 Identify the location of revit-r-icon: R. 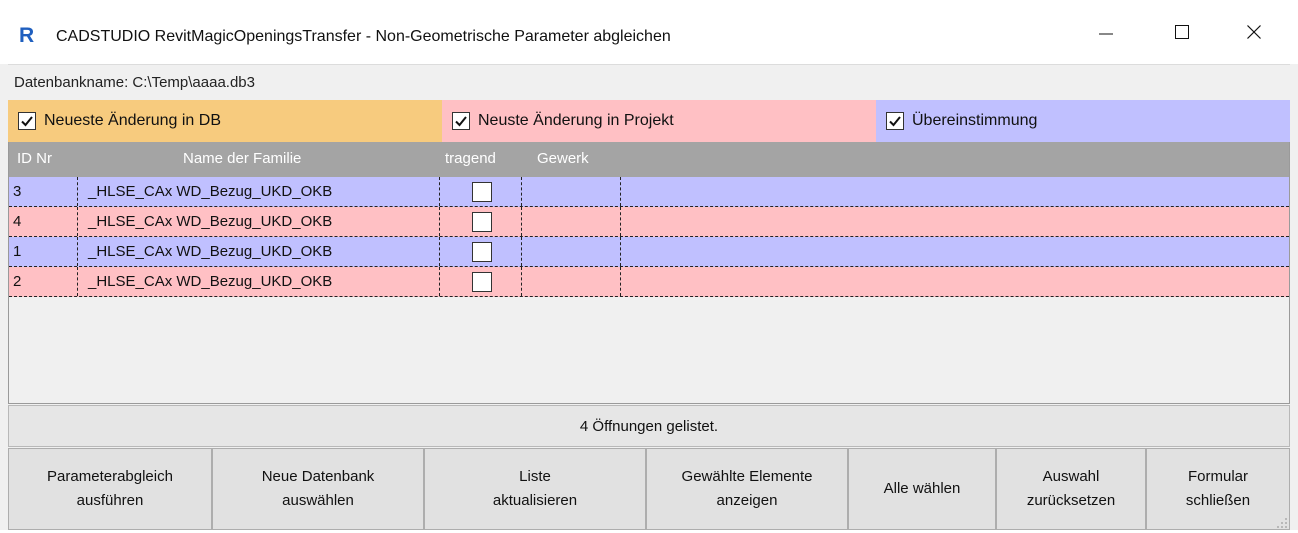
(27, 35).